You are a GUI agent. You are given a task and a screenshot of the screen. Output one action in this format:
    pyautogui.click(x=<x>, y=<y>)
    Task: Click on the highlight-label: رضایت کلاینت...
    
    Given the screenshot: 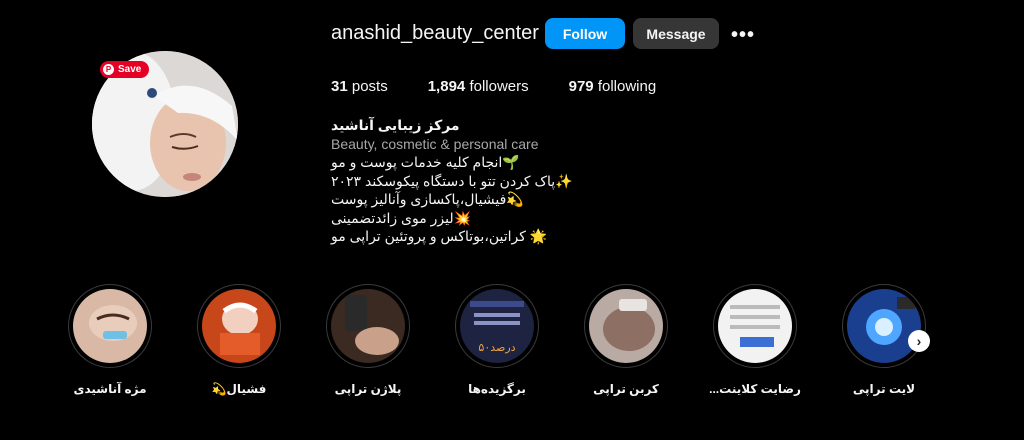 What is the action you would take?
    pyautogui.click(x=755, y=389)
    